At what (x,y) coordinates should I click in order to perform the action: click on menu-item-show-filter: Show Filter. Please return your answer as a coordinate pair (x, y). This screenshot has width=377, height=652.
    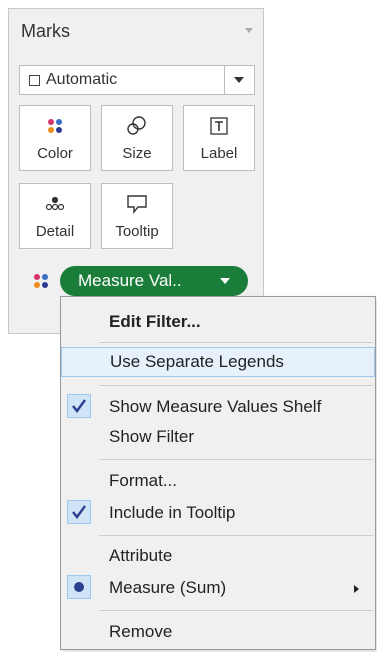
    Looking at the image, I should click on (218, 437).